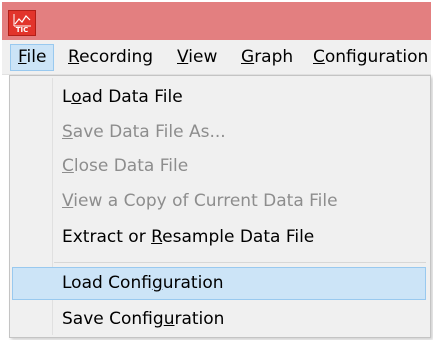  What do you see at coordinates (157, 283) in the screenshot?
I see `menu-item-mnemonic: g` at bounding box center [157, 283].